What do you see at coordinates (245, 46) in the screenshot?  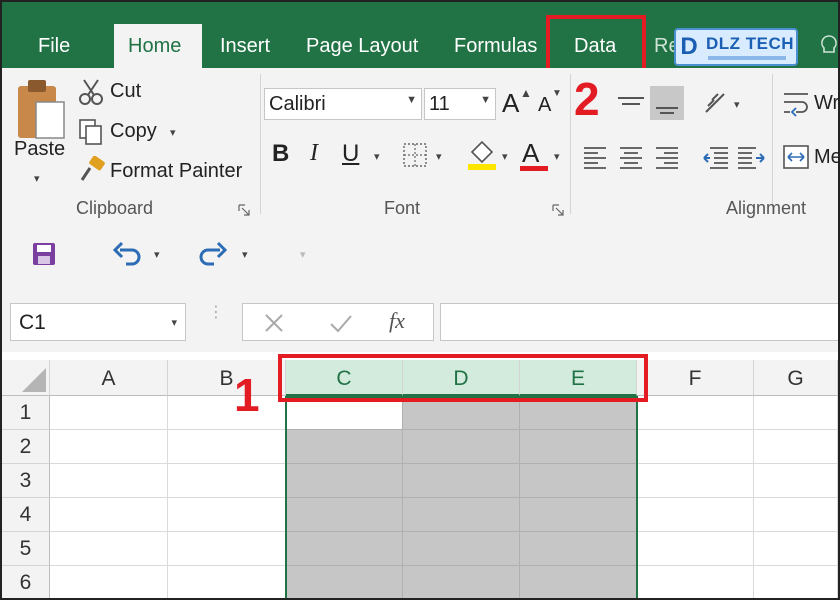 I see `tab-insert: Insert` at bounding box center [245, 46].